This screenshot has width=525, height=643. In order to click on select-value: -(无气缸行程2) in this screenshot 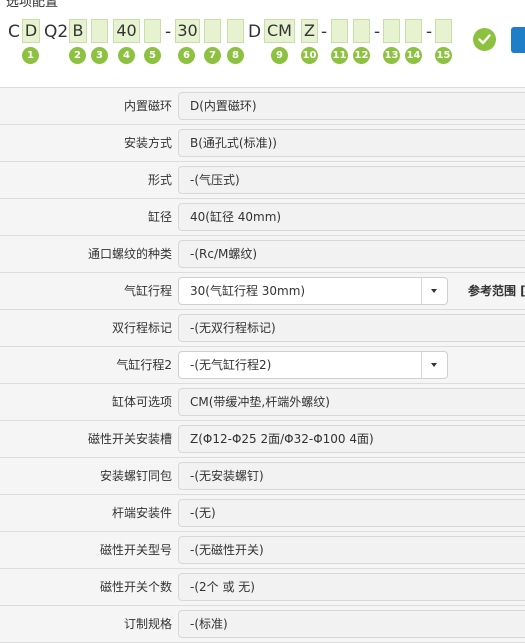, I will do `click(231, 365)`.